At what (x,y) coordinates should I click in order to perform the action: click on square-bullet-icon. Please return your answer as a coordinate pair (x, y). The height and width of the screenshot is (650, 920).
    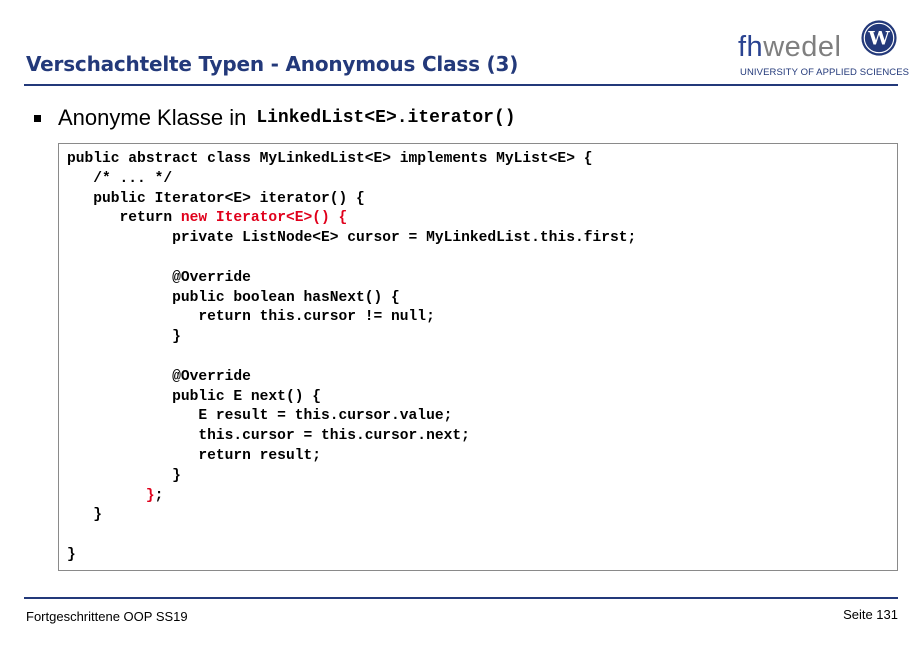
    Looking at the image, I should click on (37, 118).